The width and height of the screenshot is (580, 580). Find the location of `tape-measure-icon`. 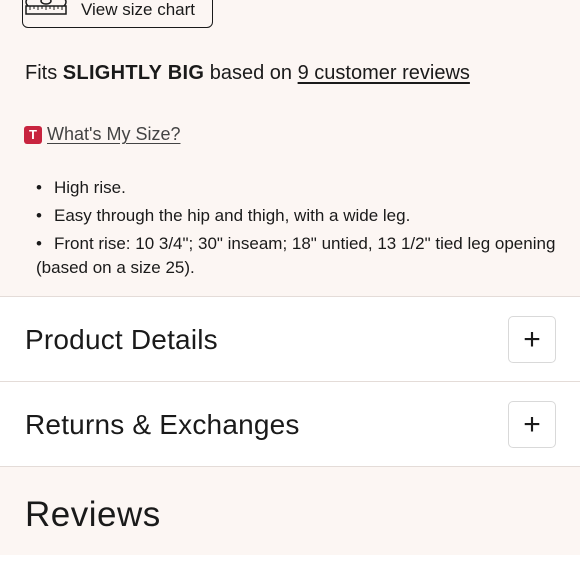

tape-measure-icon is located at coordinates (46, 7).